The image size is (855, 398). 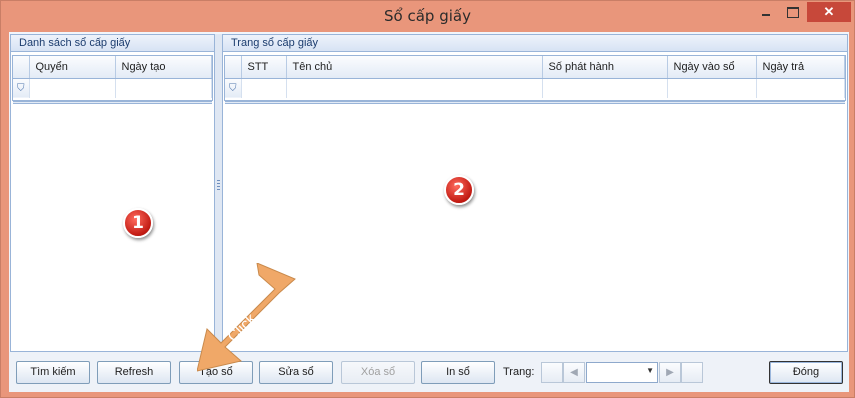 I want to click on filter-cell-so-phat-hanh, so click(x=605, y=88).